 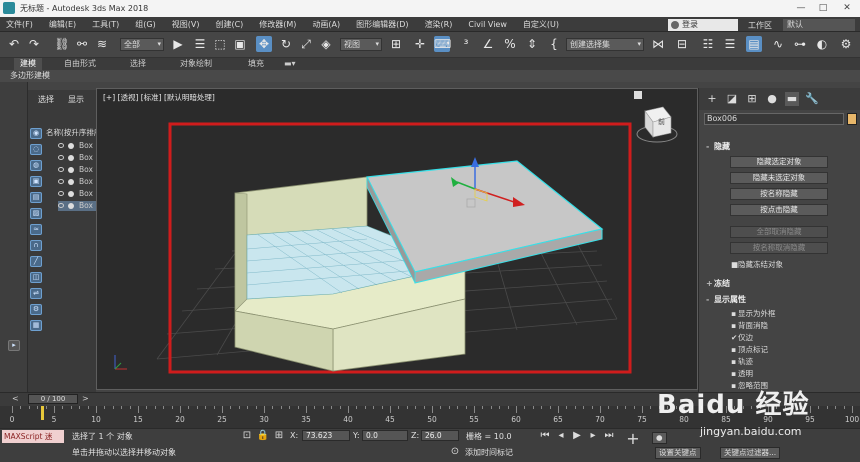 What do you see at coordinates (455, 452) in the screenshot?
I see `time-tag-icon: ⊙` at bounding box center [455, 452].